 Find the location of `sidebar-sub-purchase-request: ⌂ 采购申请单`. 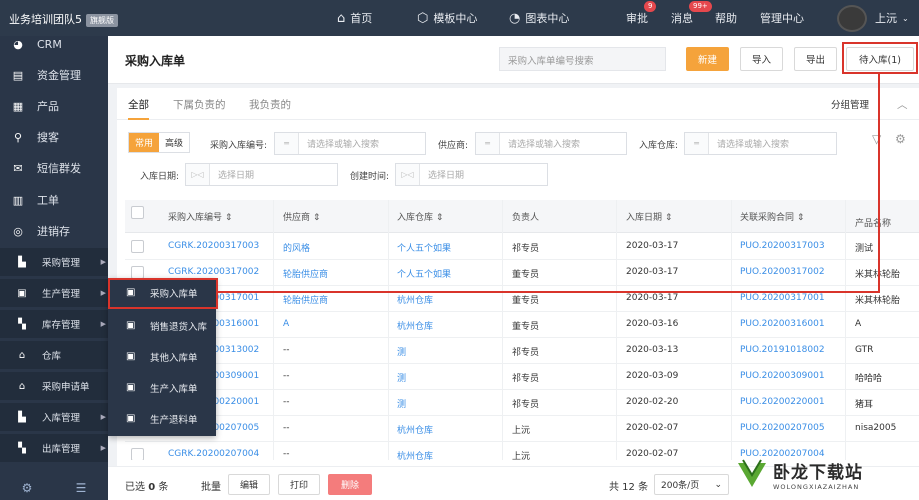

sidebar-sub-purchase-request: ⌂ 采购申请单 is located at coordinates (54, 386).